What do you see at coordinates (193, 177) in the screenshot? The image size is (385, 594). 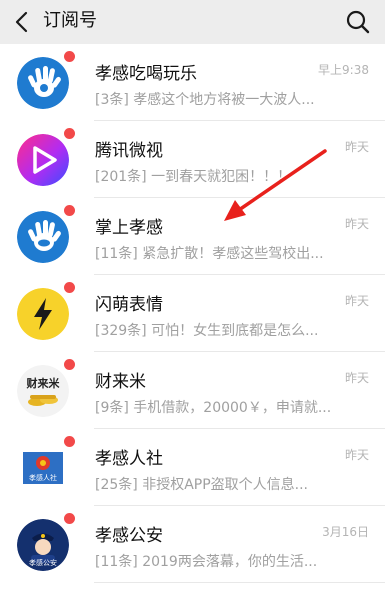 I see `message-snippet: [201条] 一到春天就犯困！！！` at bounding box center [193, 177].